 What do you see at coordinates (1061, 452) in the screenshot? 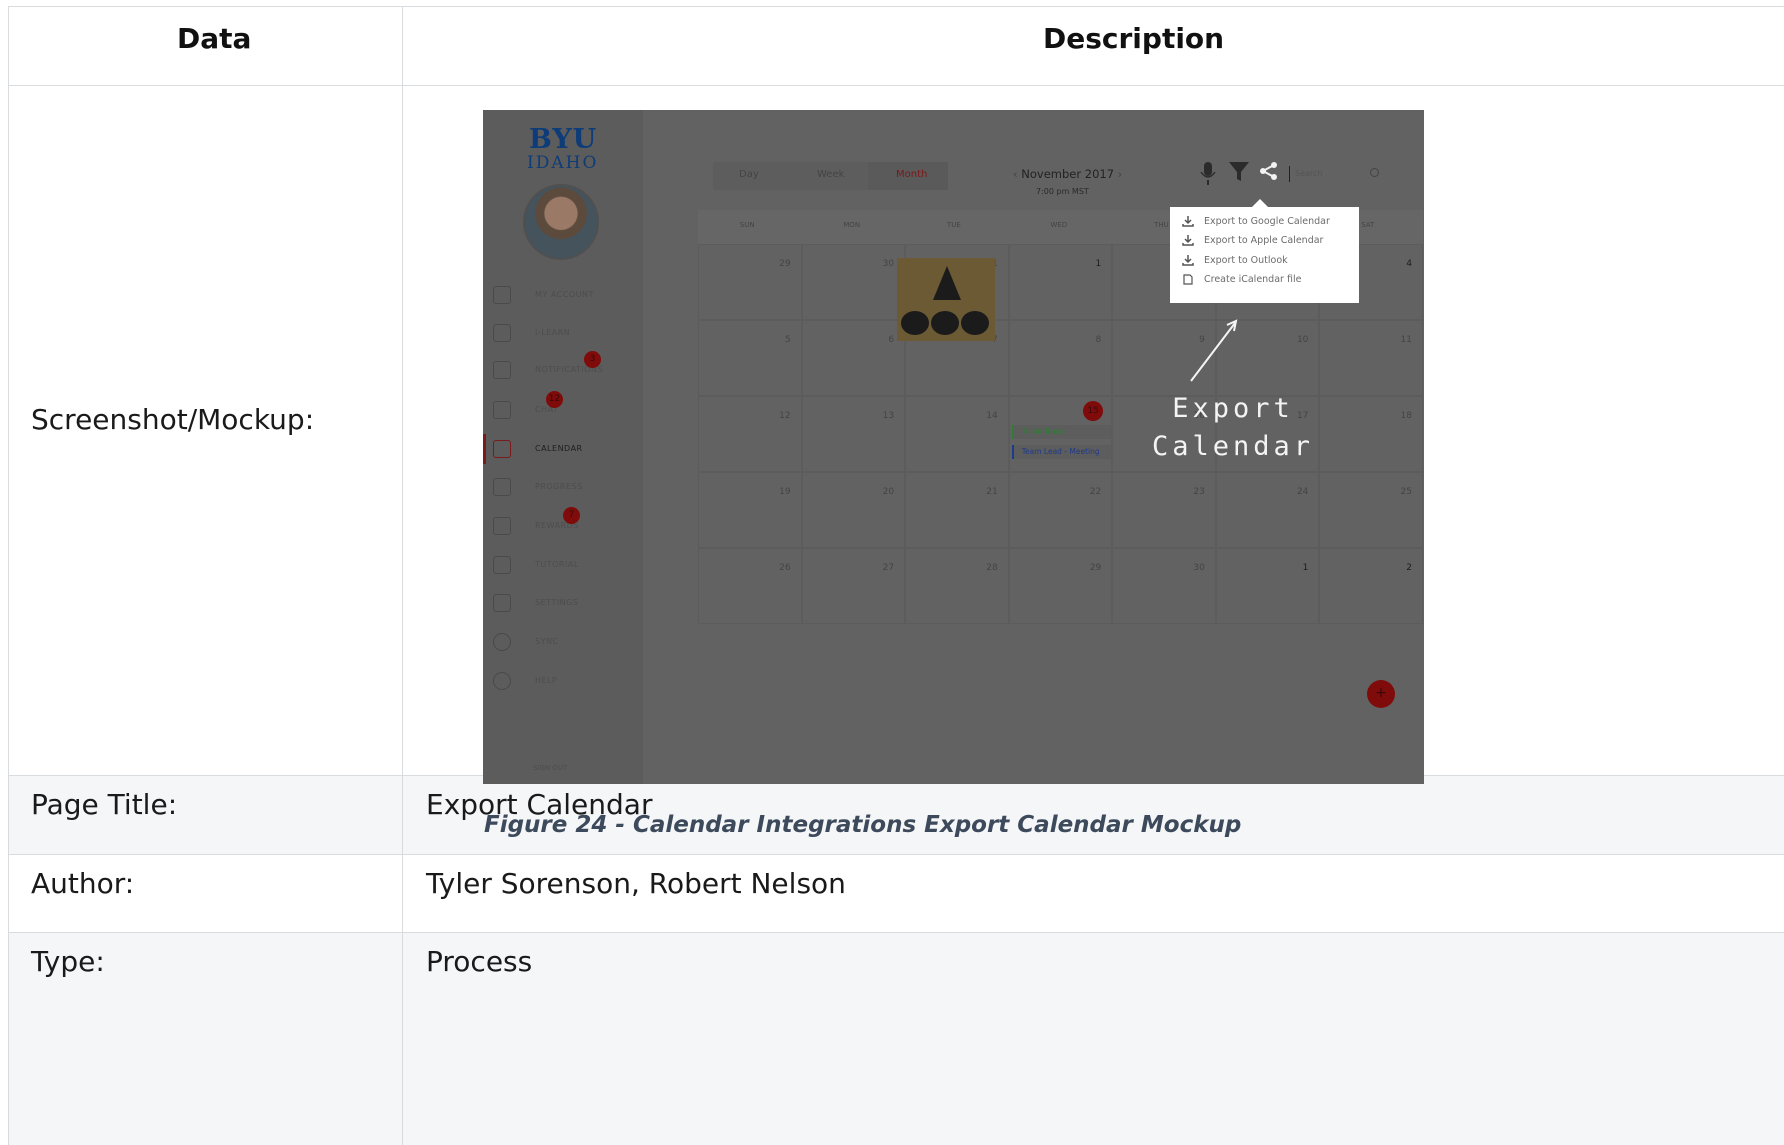
I see `calendar-event: Team Lead - Meeting` at bounding box center [1061, 452].